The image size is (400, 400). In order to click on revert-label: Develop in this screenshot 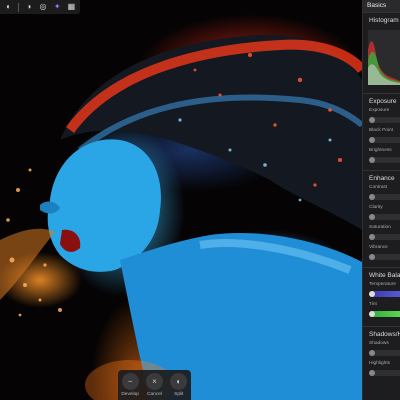, I will do `click(130, 394)`.